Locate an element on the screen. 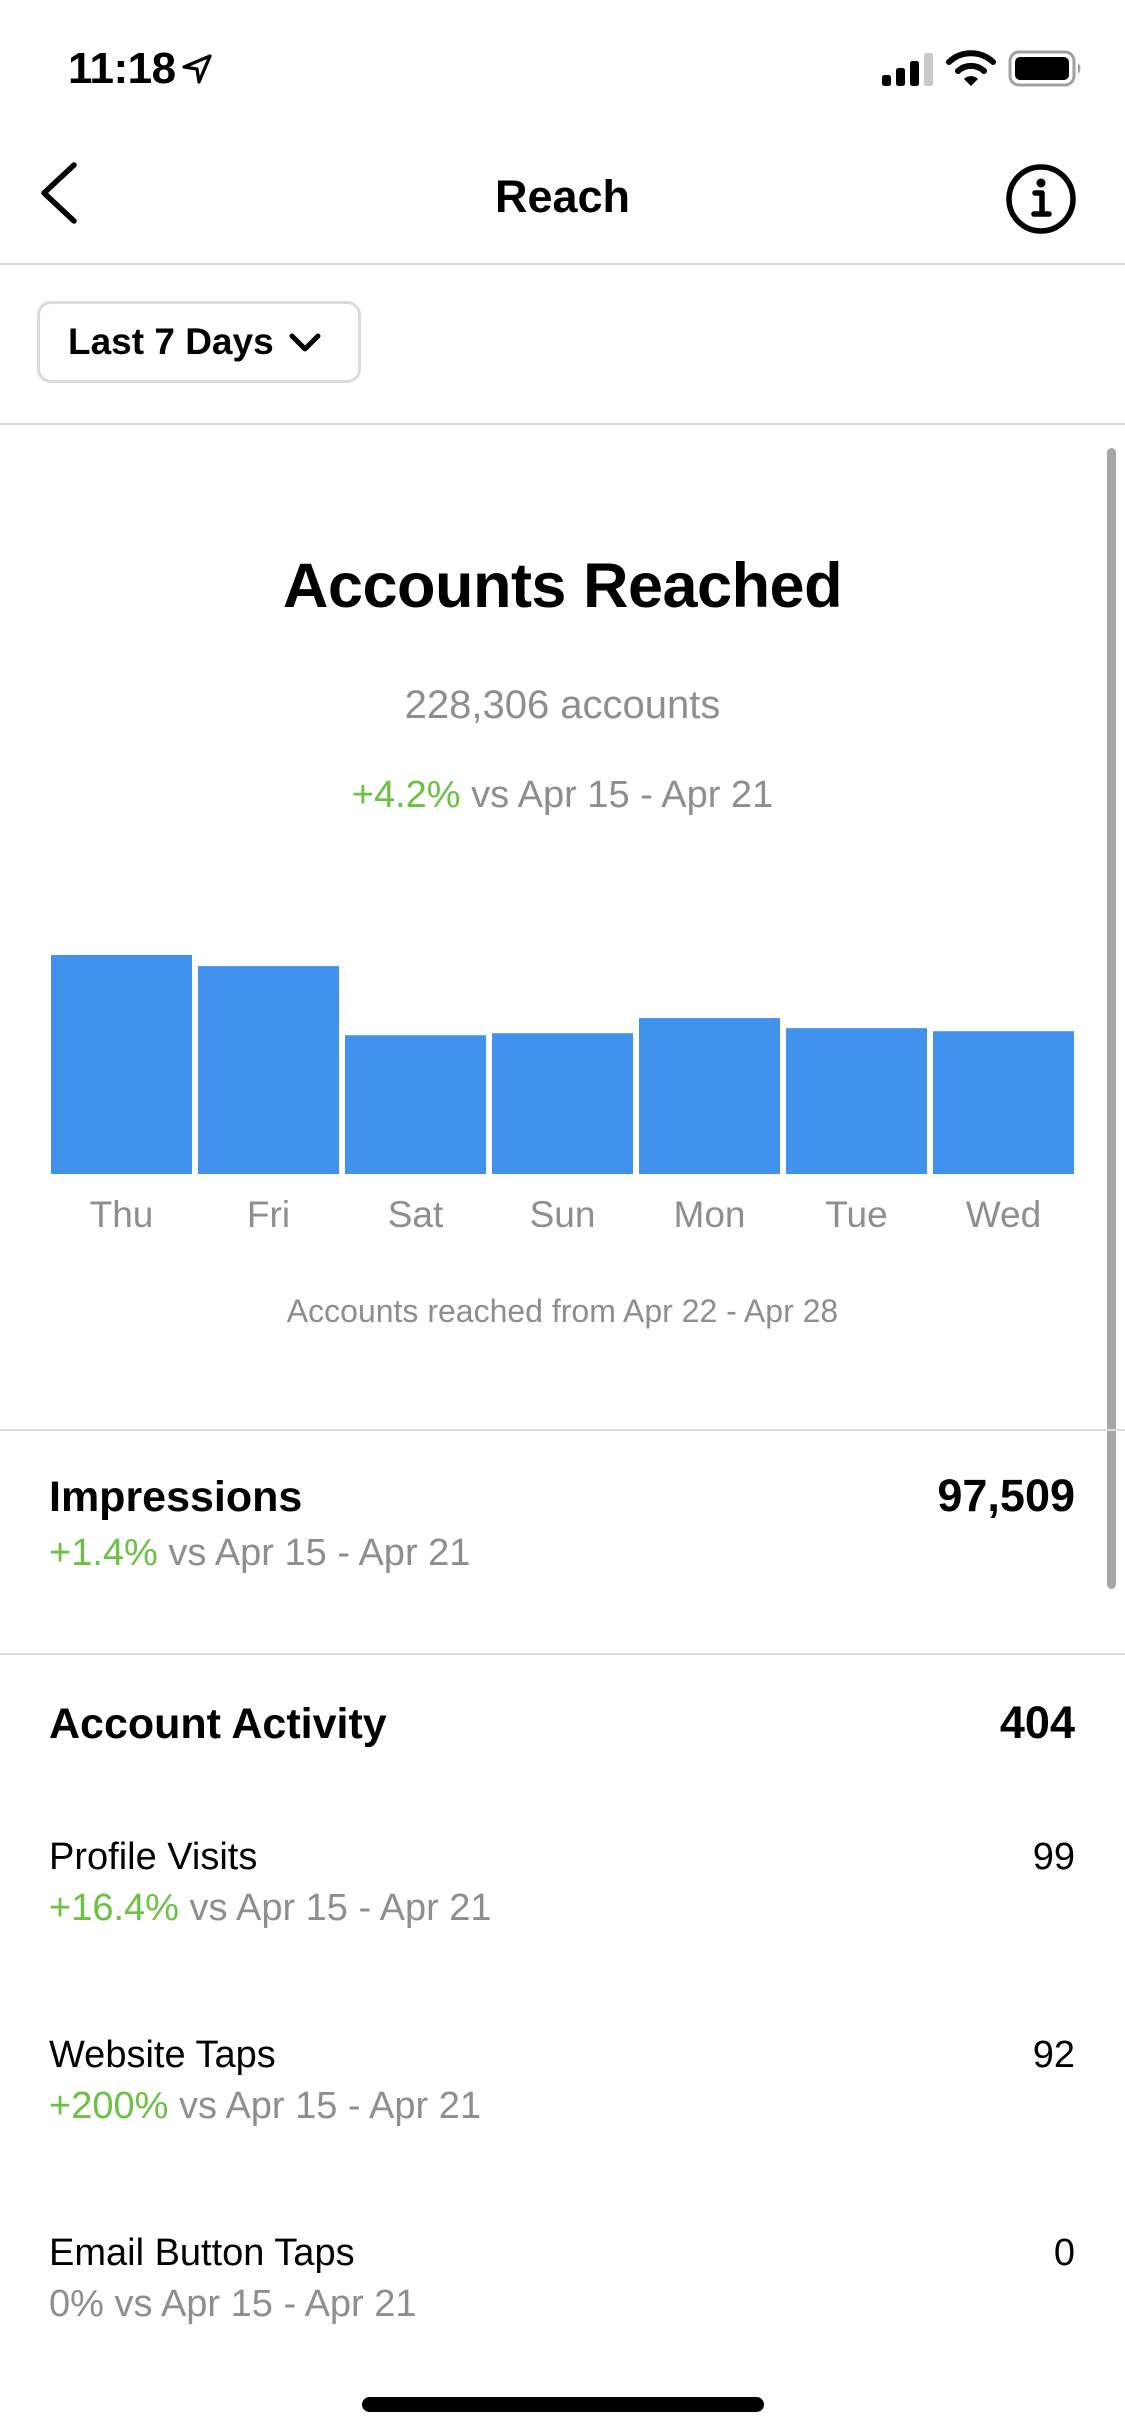  change-percent: +4.2% is located at coordinates (406, 795).